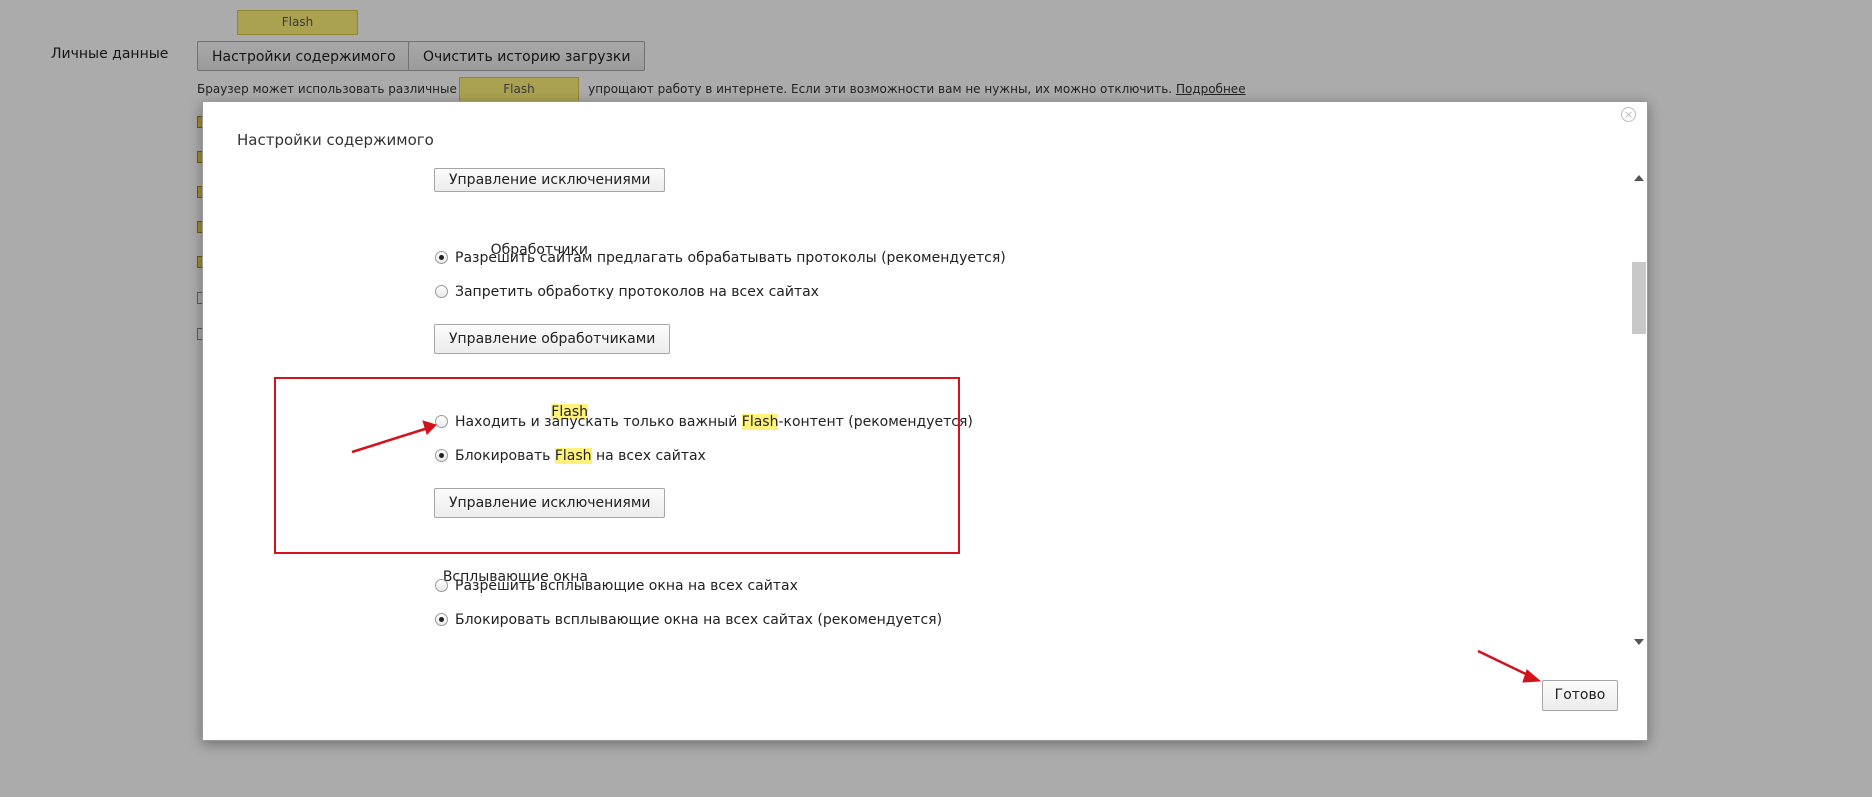 The height and width of the screenshot is (797, 1872). I want to click on annotation-highlight-box, so click(617, 465).